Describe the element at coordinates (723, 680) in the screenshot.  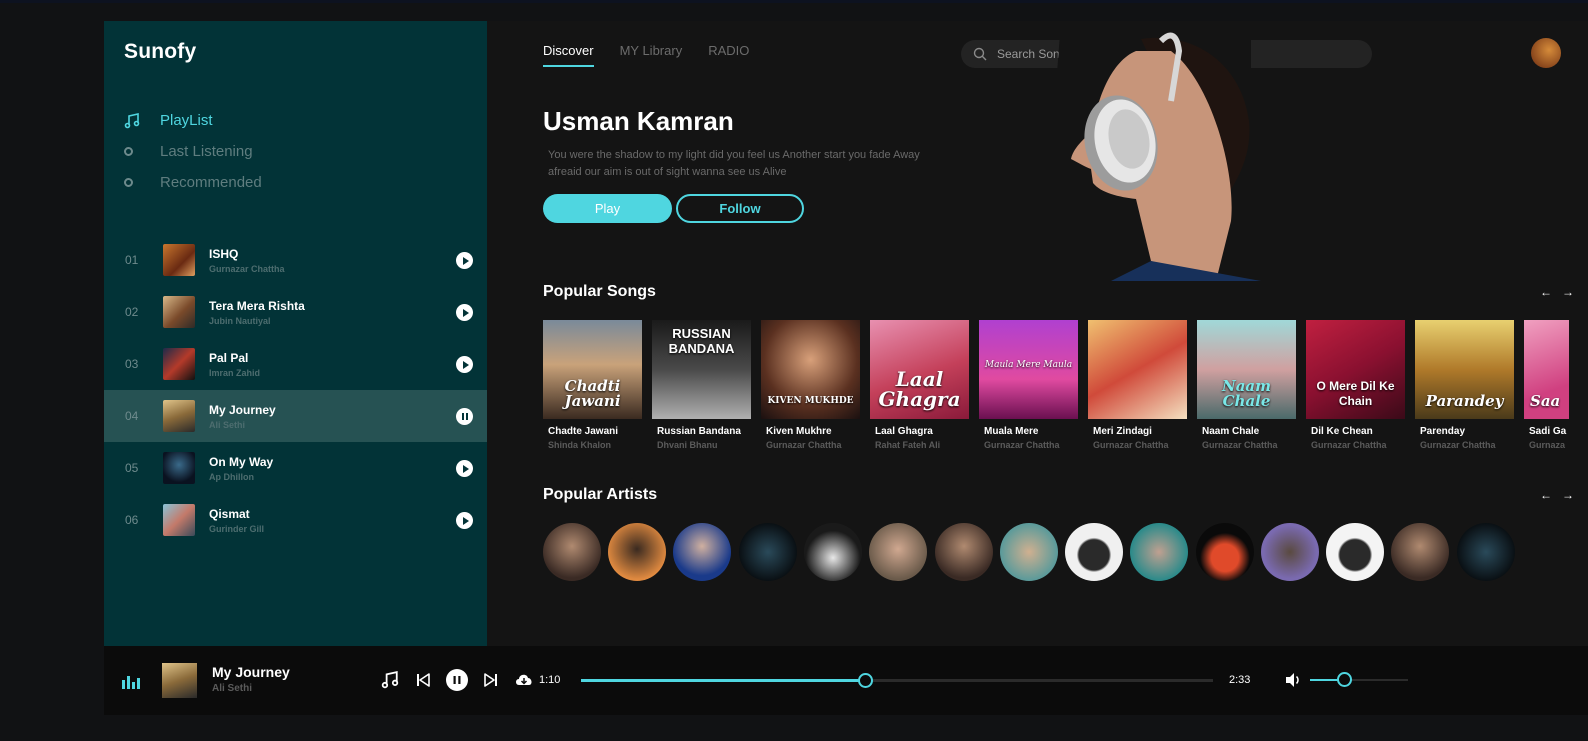
I see `progress-fill` at that location.